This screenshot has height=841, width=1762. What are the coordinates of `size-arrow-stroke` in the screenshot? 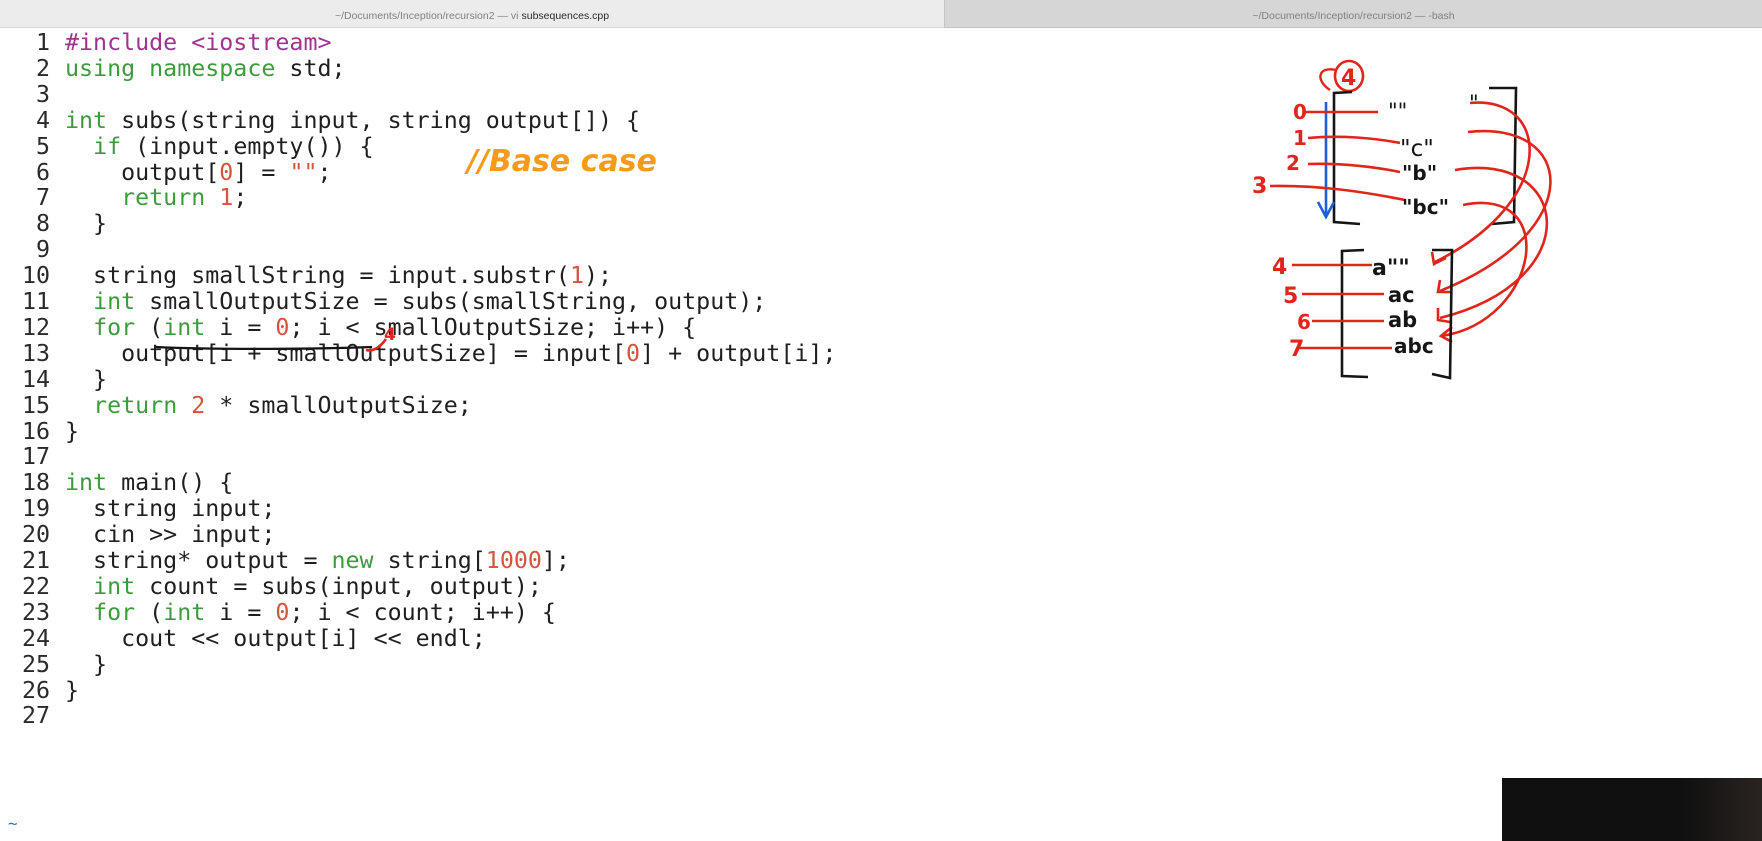 It's located at (1328, 79).